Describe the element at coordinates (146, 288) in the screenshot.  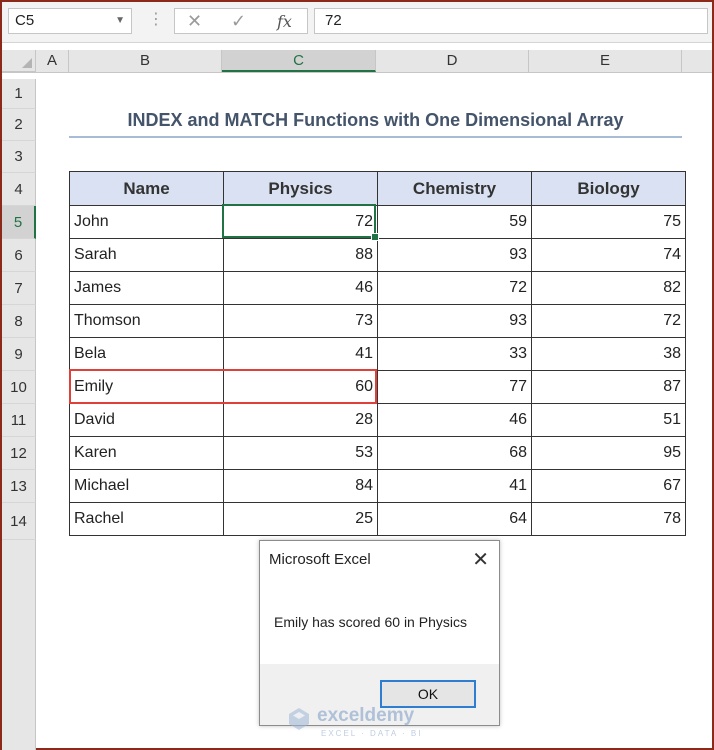
I see `name-cell: James` at that location.